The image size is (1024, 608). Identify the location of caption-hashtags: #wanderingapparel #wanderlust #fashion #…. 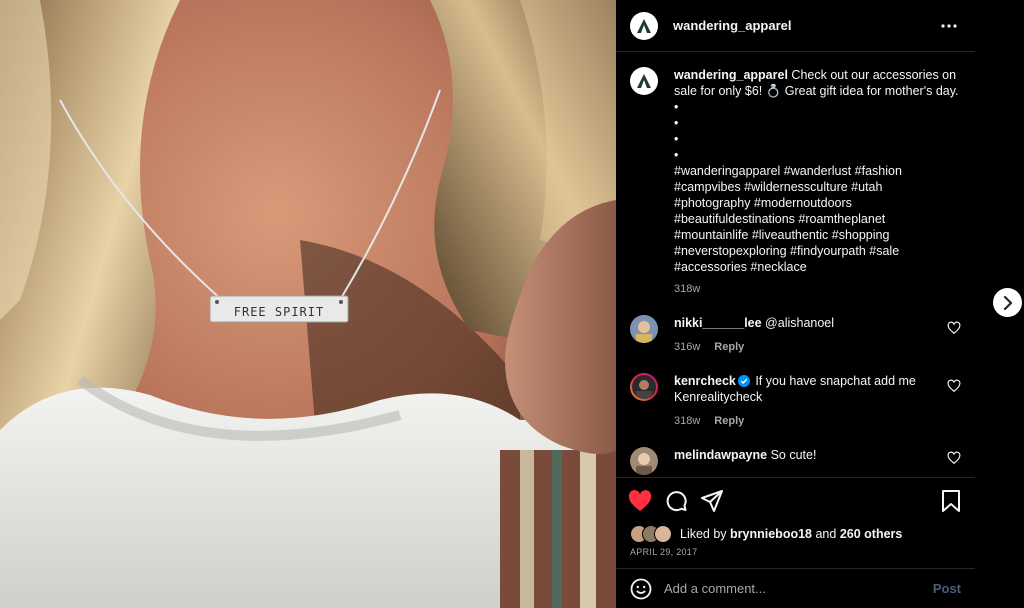
(817, 219).